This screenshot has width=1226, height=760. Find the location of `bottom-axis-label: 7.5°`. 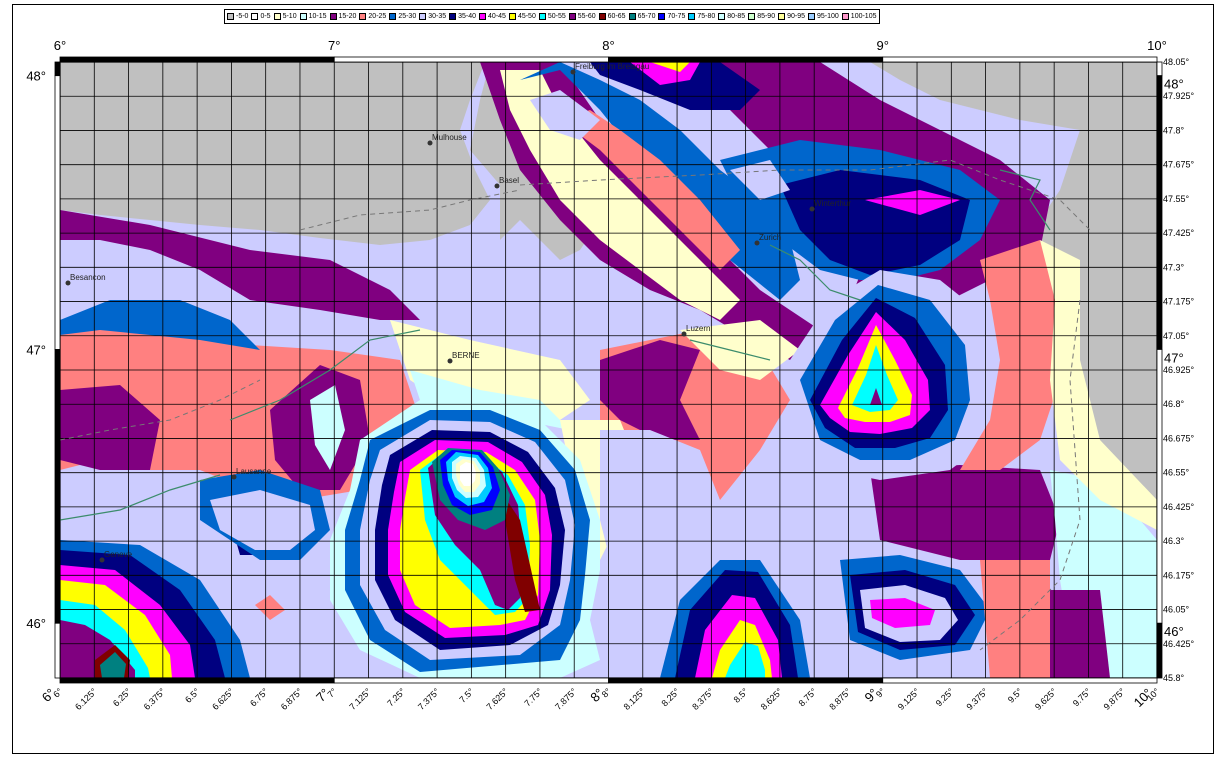

bottom-axis-label: 7.5° is located at coordinates (466, 695).